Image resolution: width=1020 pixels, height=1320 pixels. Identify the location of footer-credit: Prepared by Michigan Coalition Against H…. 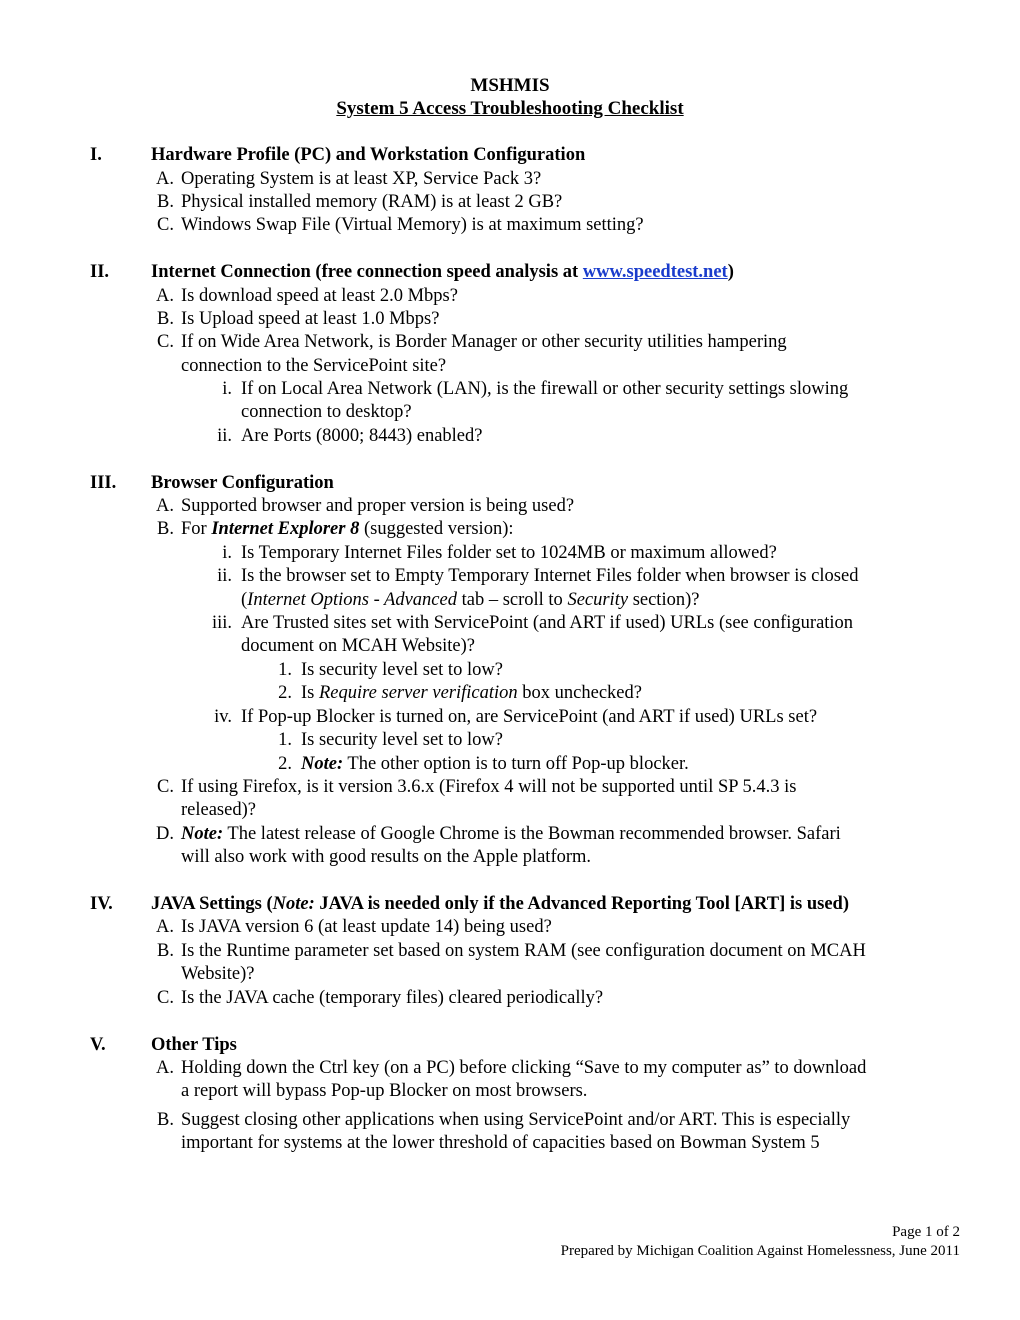
(760, 1251).